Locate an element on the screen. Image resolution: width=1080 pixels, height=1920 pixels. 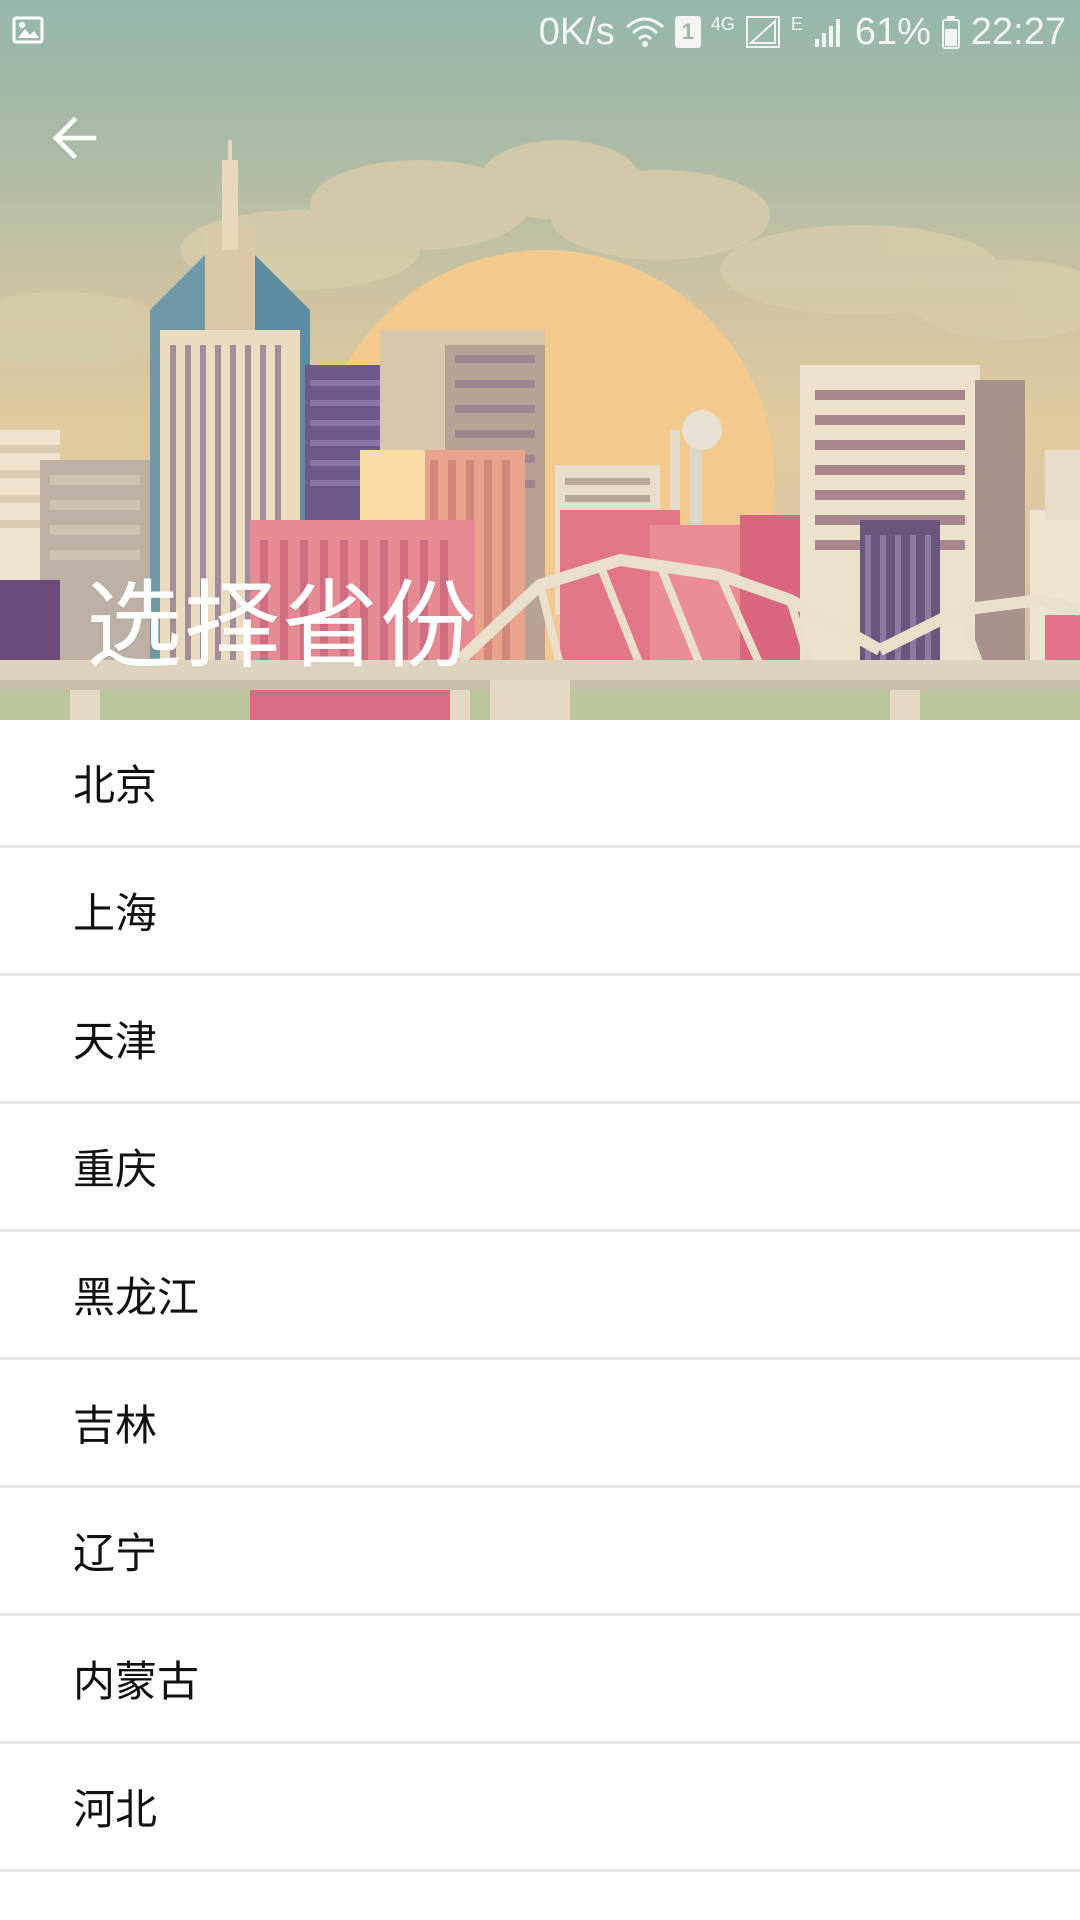
sim-badge-label: 1 is located at coordinates (687, 31).